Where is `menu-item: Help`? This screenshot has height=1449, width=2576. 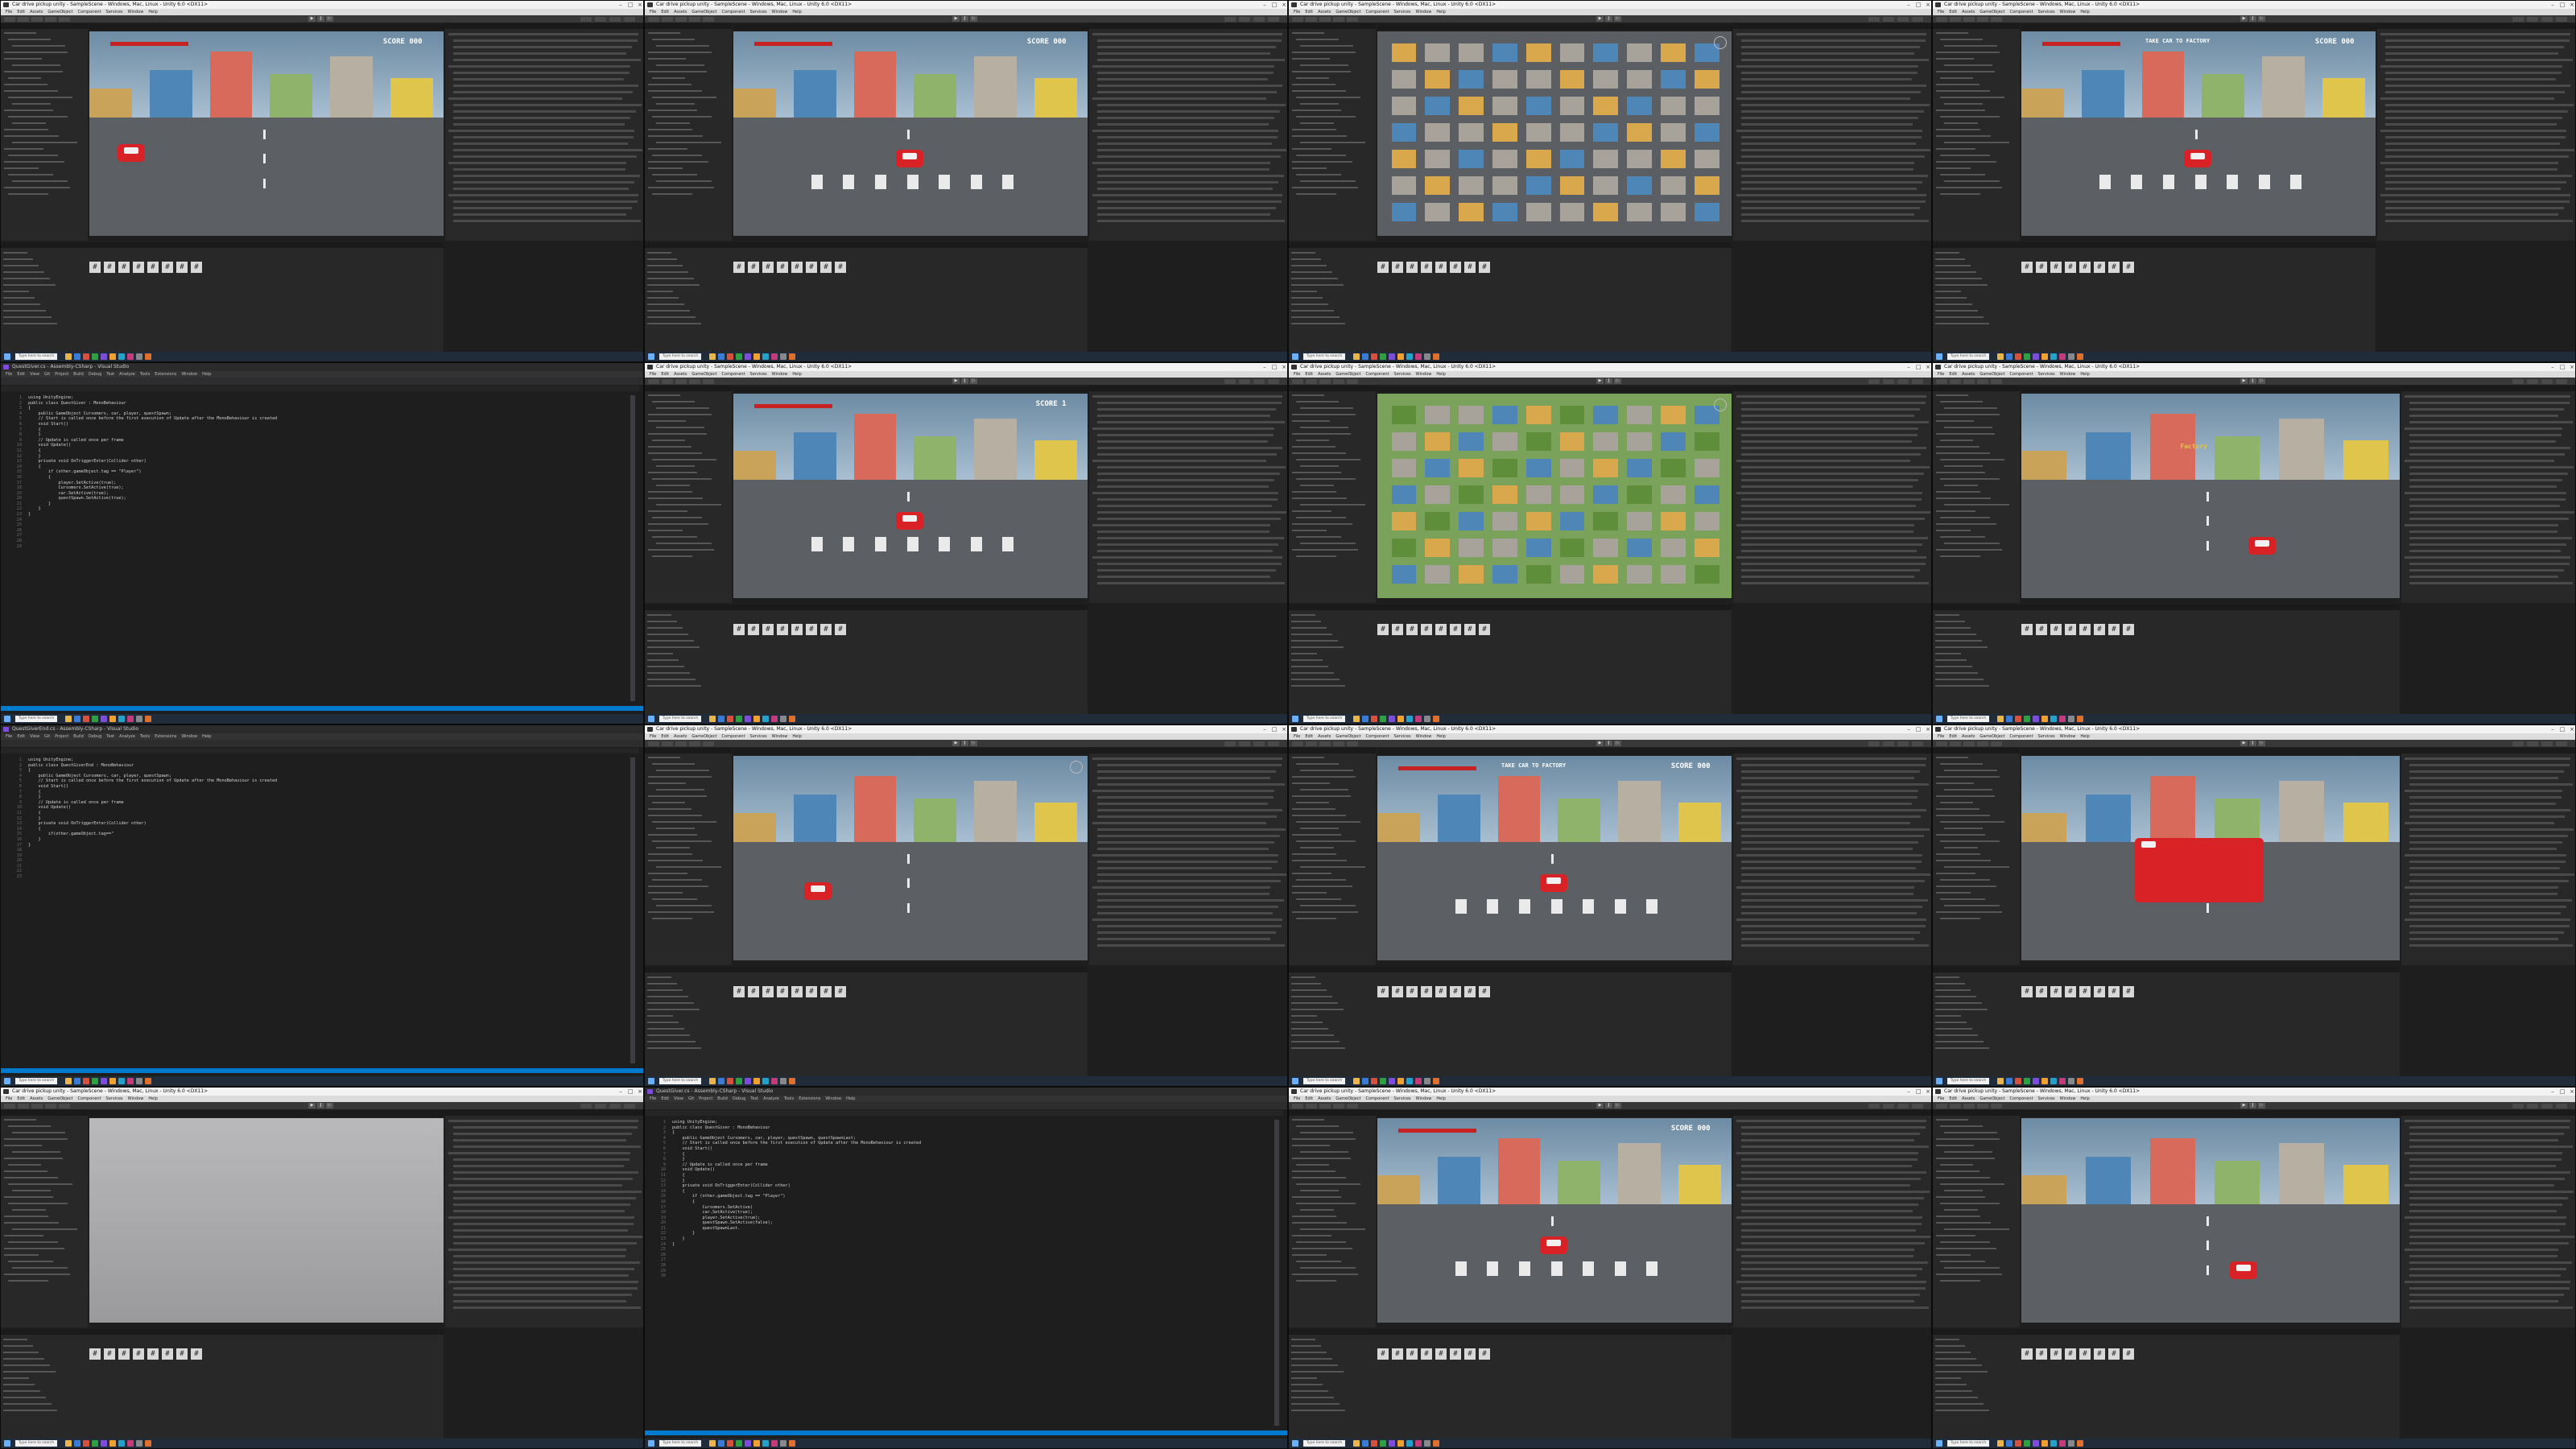 menu-item: Help is located at coordinates (2084, 1098).